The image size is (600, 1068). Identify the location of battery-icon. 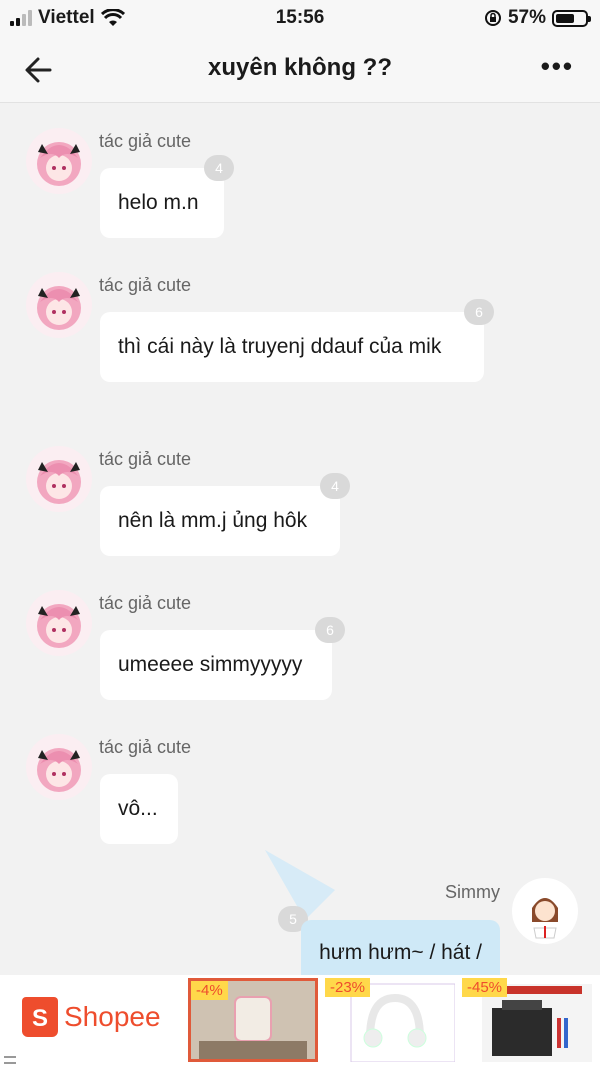
(571, 18).